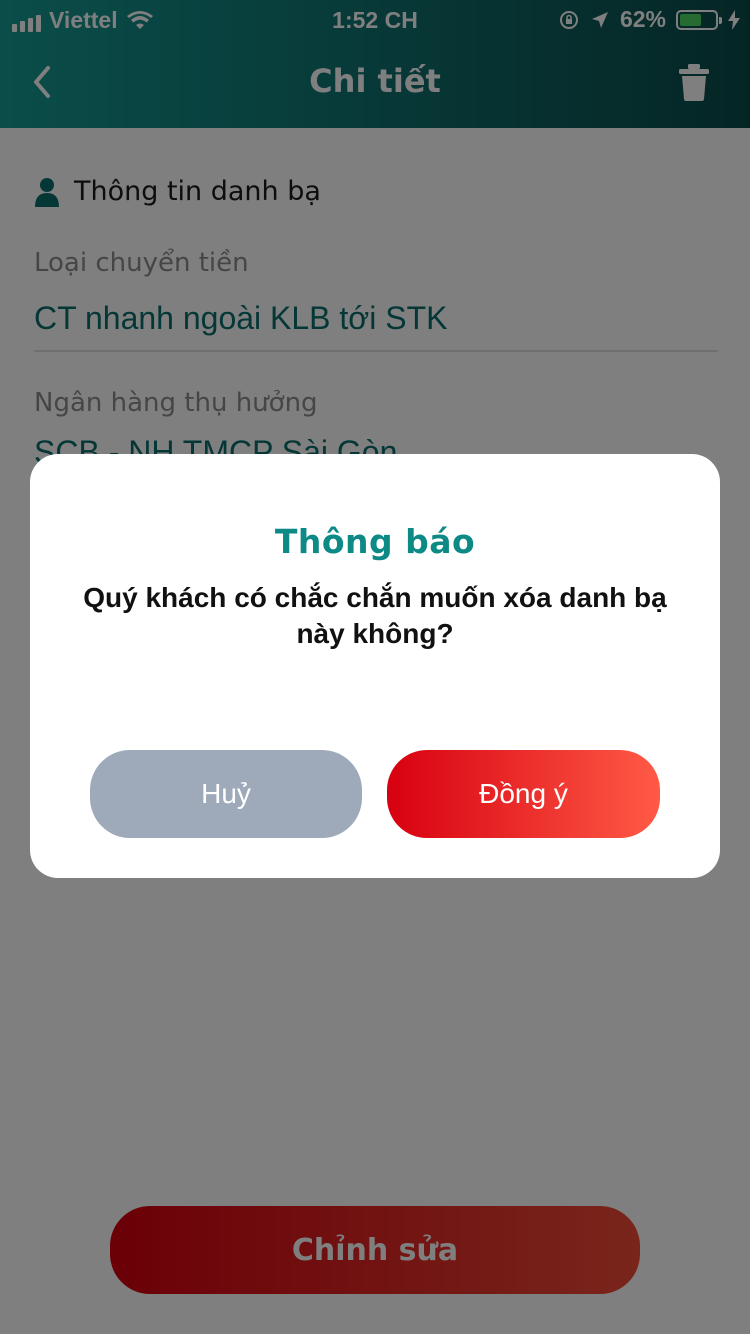  Describe the element at coordinates (523, 794) in the screenshot. I see `confirm-button: Đồng ý` at that location.